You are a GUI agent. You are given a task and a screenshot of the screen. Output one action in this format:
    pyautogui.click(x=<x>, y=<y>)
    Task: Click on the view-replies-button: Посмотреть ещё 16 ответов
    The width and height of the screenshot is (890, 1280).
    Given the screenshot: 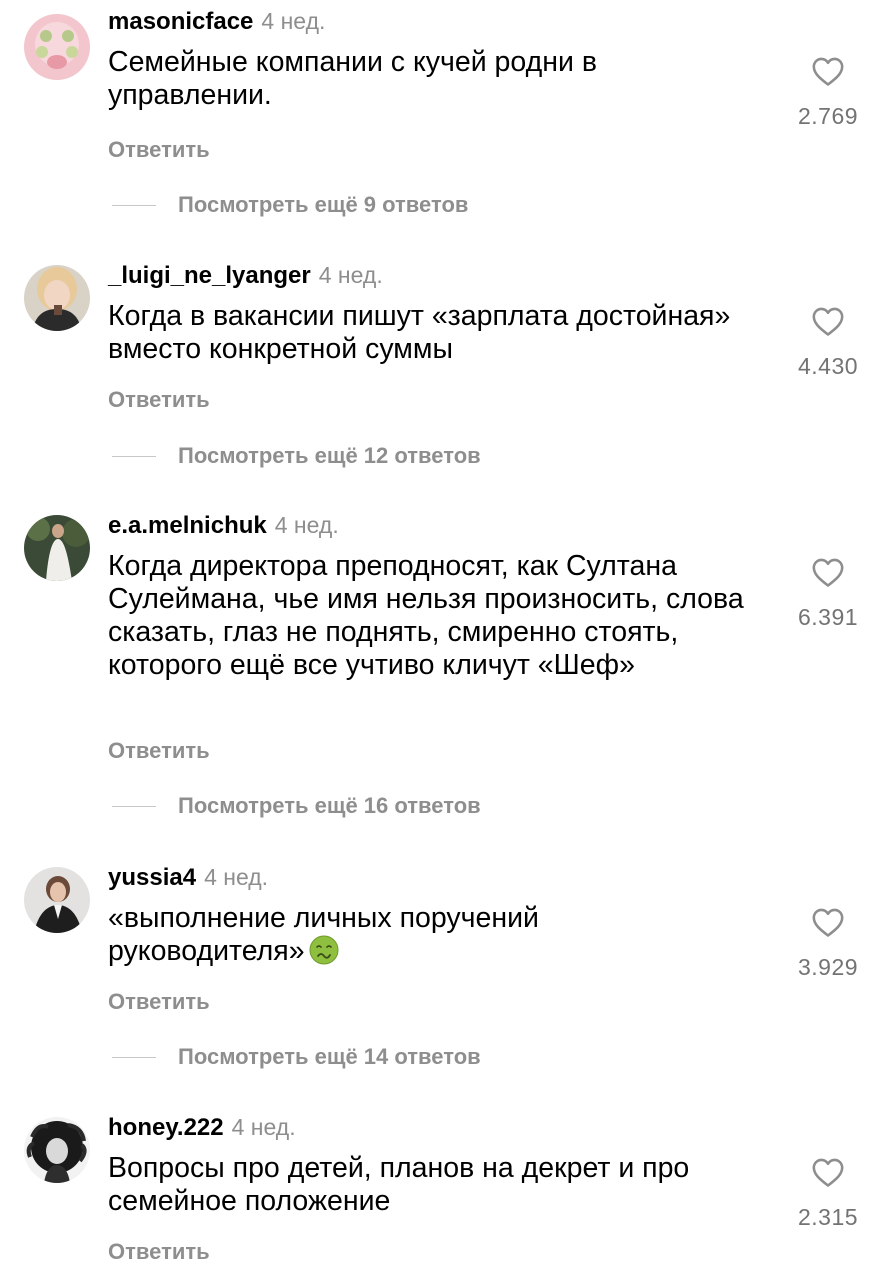 What is the action you would take?
    pyautogui.click(x=296, y=806)
    